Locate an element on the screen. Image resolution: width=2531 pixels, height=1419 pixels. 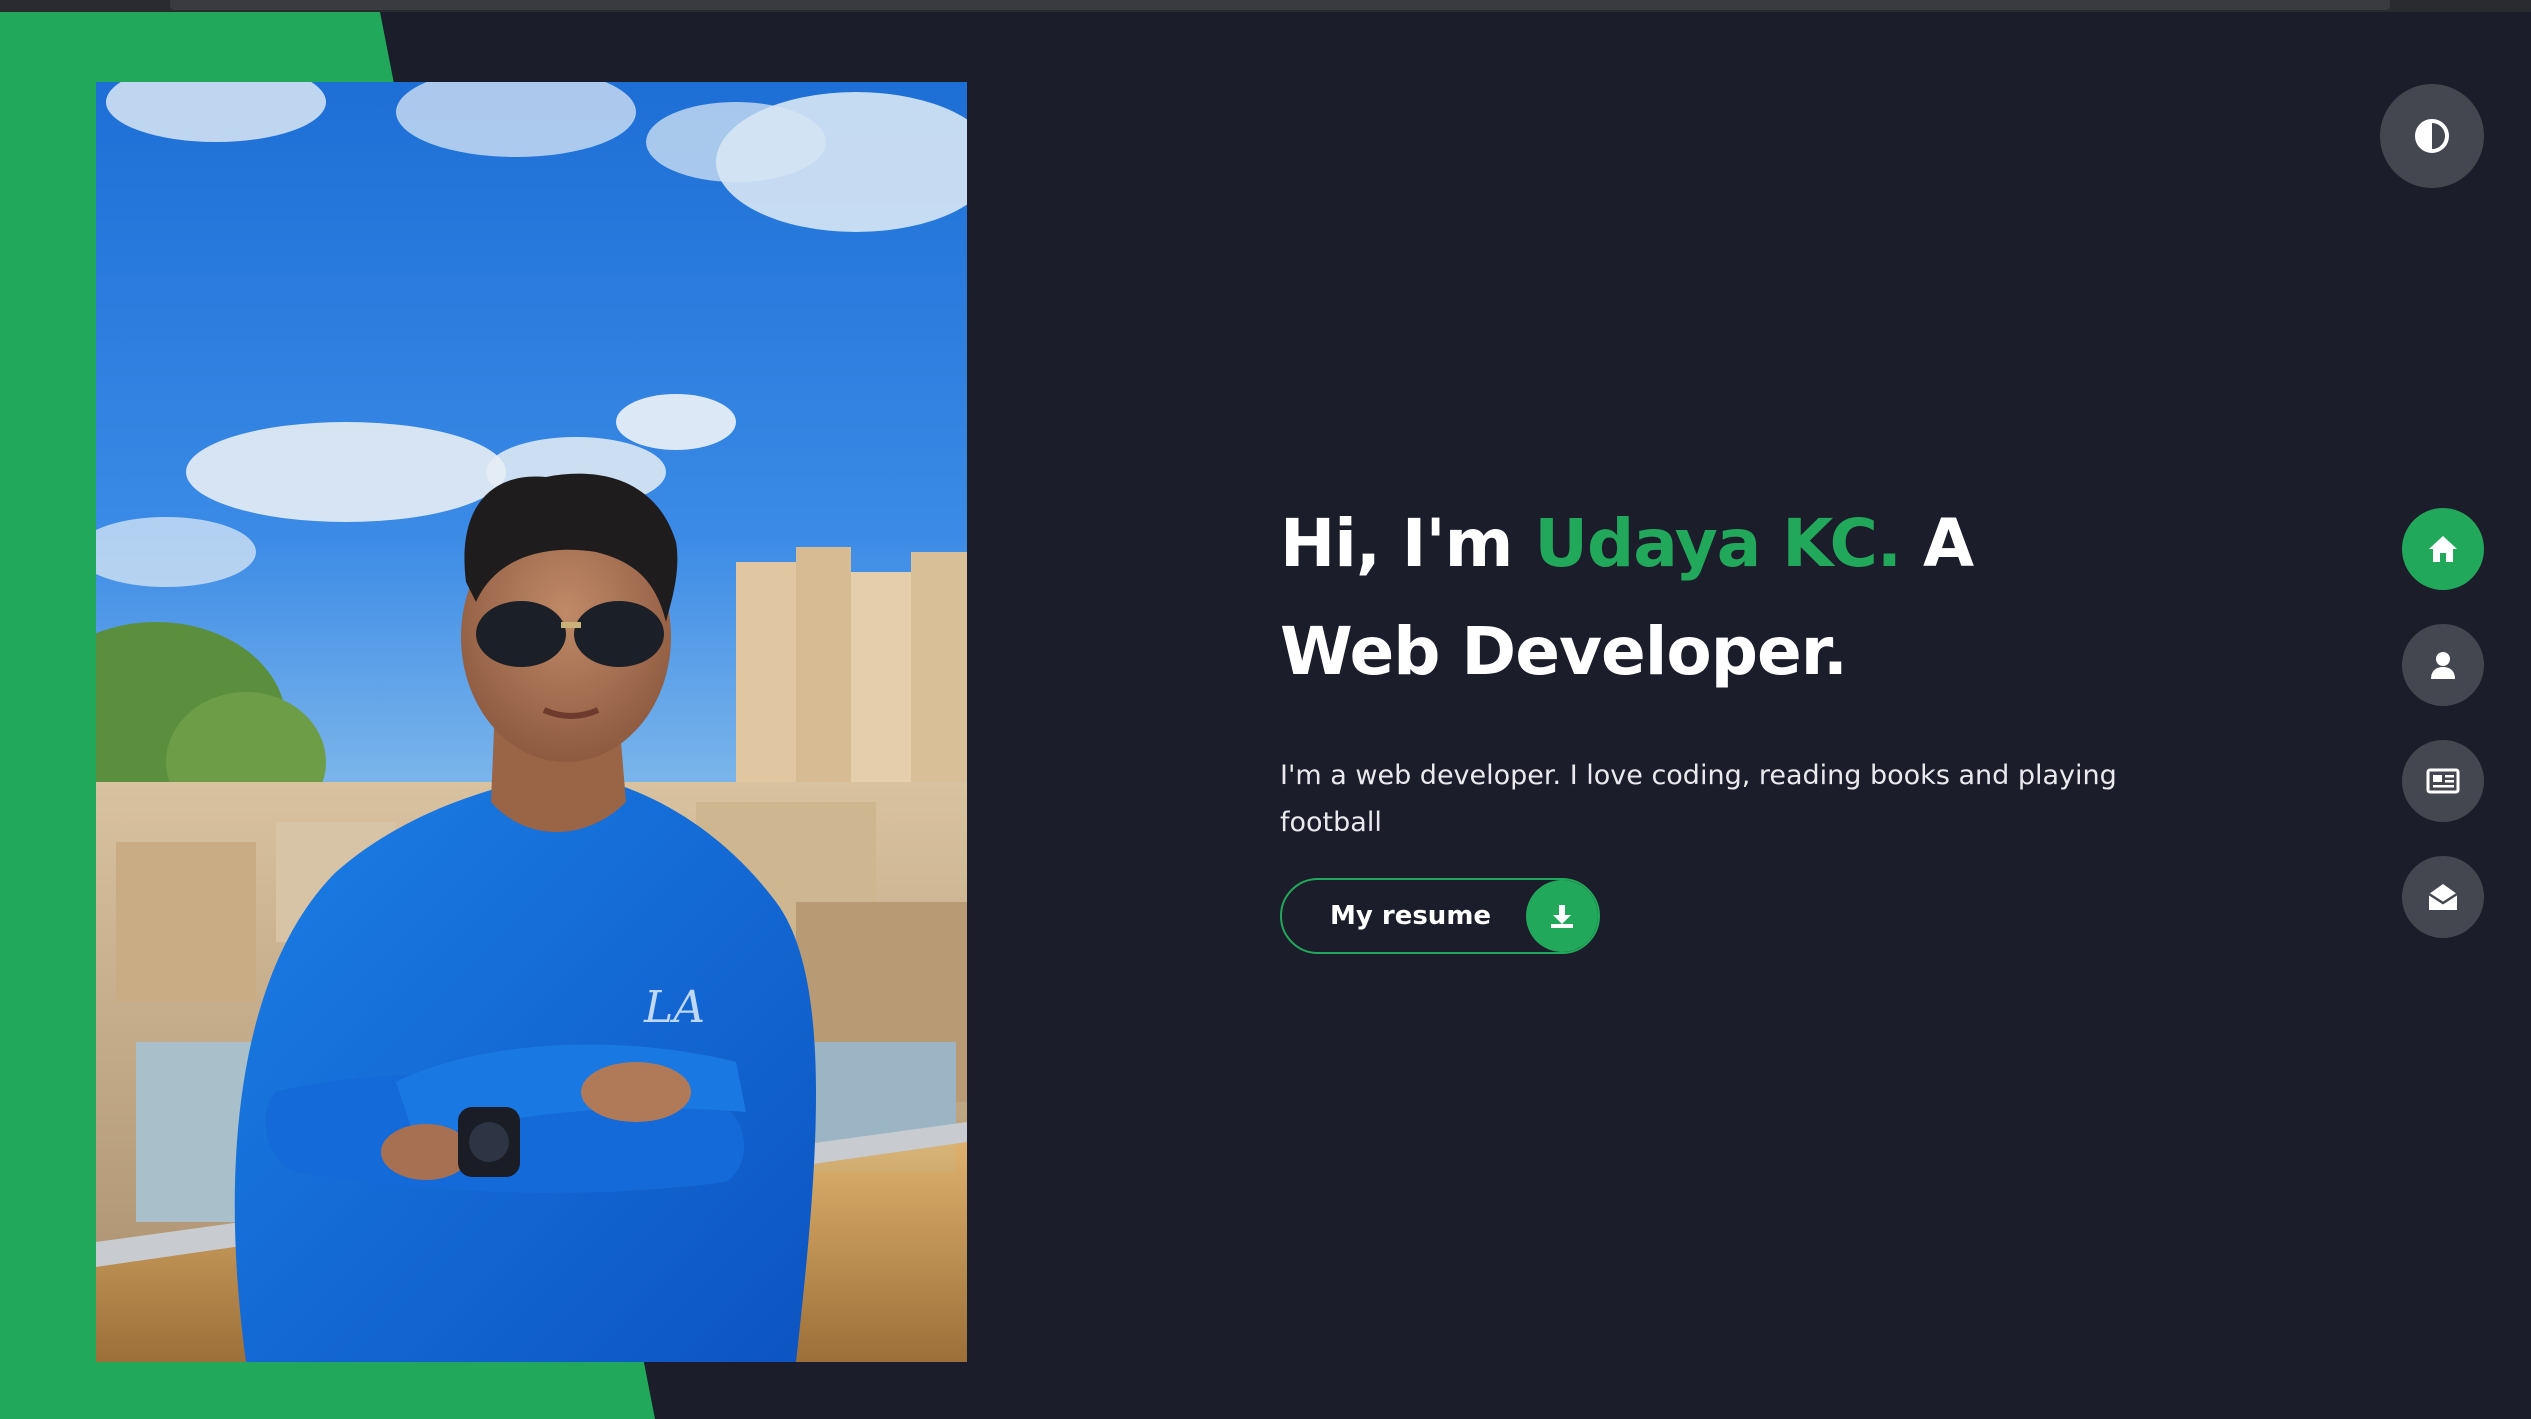
resume-button-label: My resume is located at coordinates (1411, 916).